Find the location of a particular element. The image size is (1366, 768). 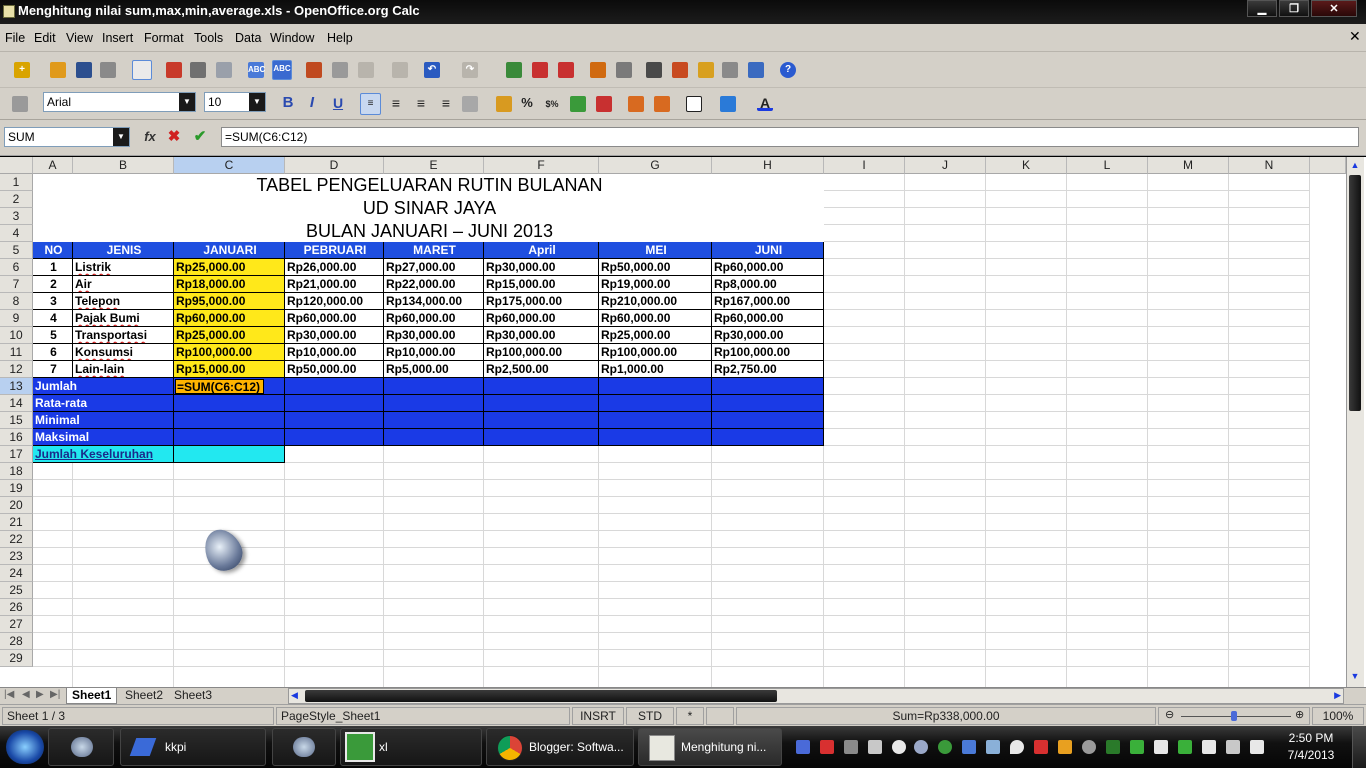

row-header: 16 is located at coordinates (16, 437).